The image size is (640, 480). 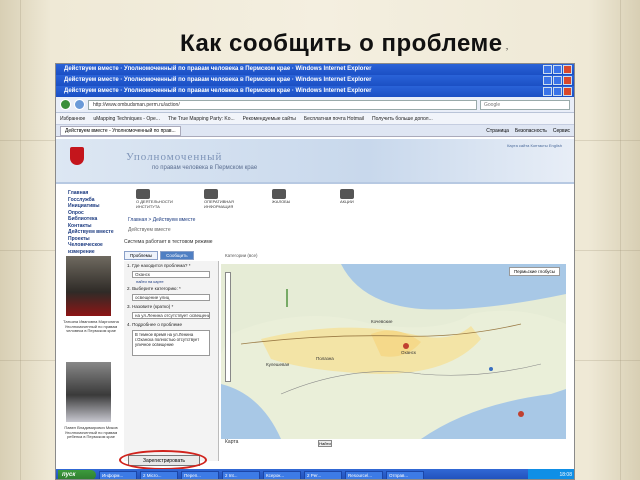 What do you see at coordinates (72, 119) in the screenshot?
I see `favorites-button: Избранное` at bounding box center [72, 119].